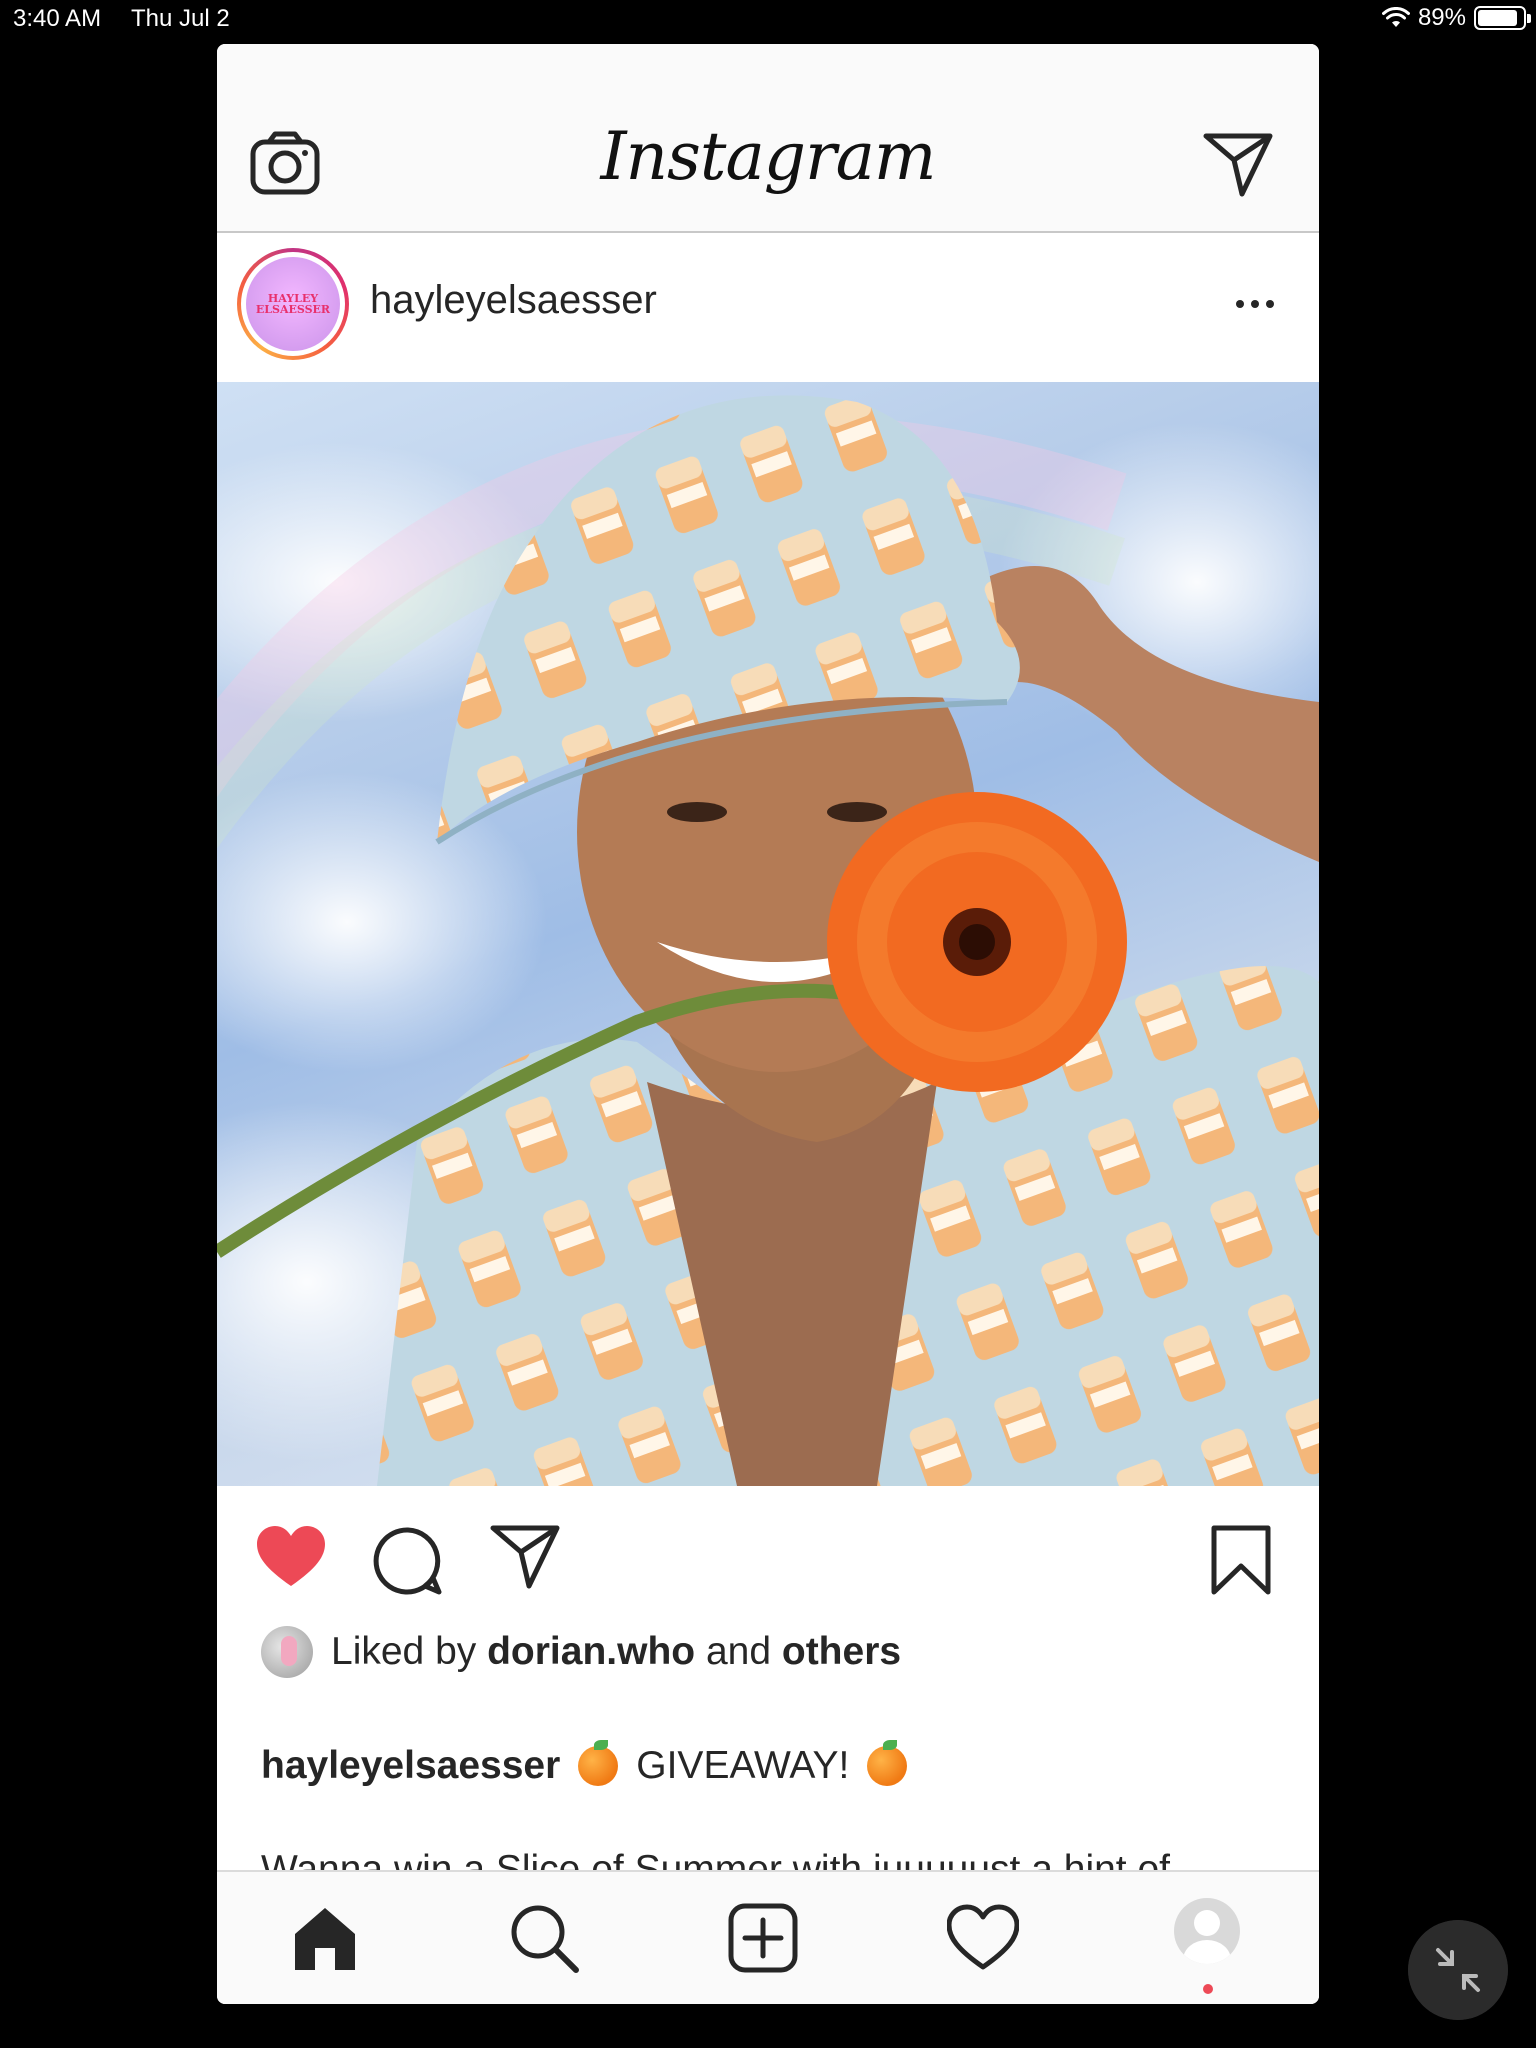  I want to click on notification-dot, so click(1208, 1989).